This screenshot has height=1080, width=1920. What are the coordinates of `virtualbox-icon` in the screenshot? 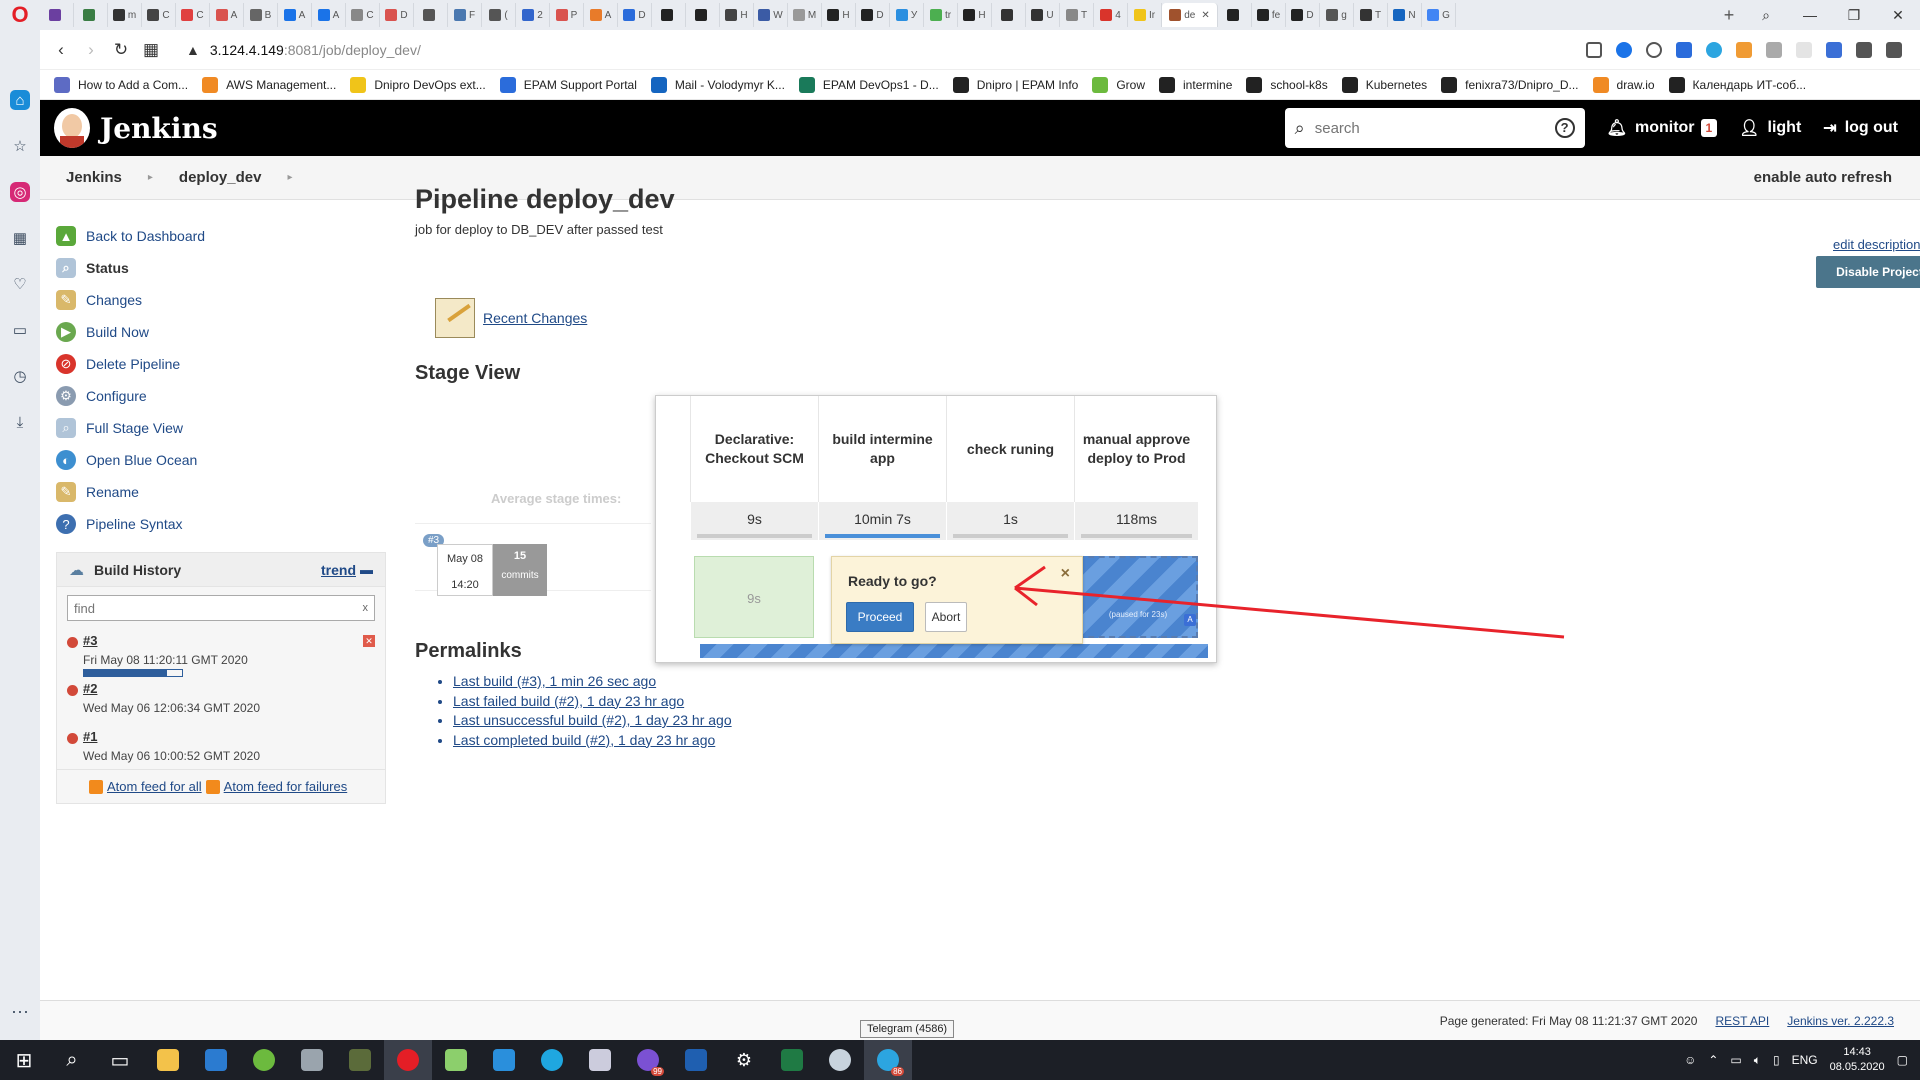 It's located at (600, 1060).